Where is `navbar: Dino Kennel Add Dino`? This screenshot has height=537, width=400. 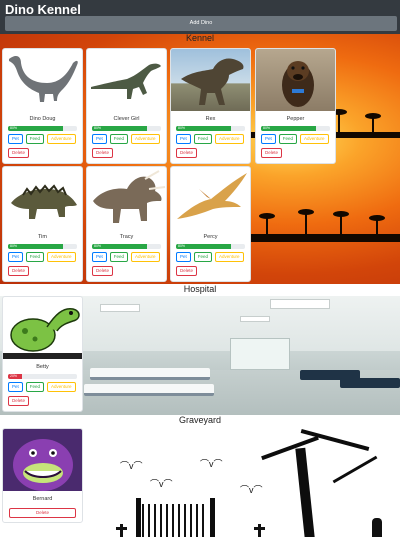 navbar: Dino Kennel Add Dino is located at coordinates (200, 17).